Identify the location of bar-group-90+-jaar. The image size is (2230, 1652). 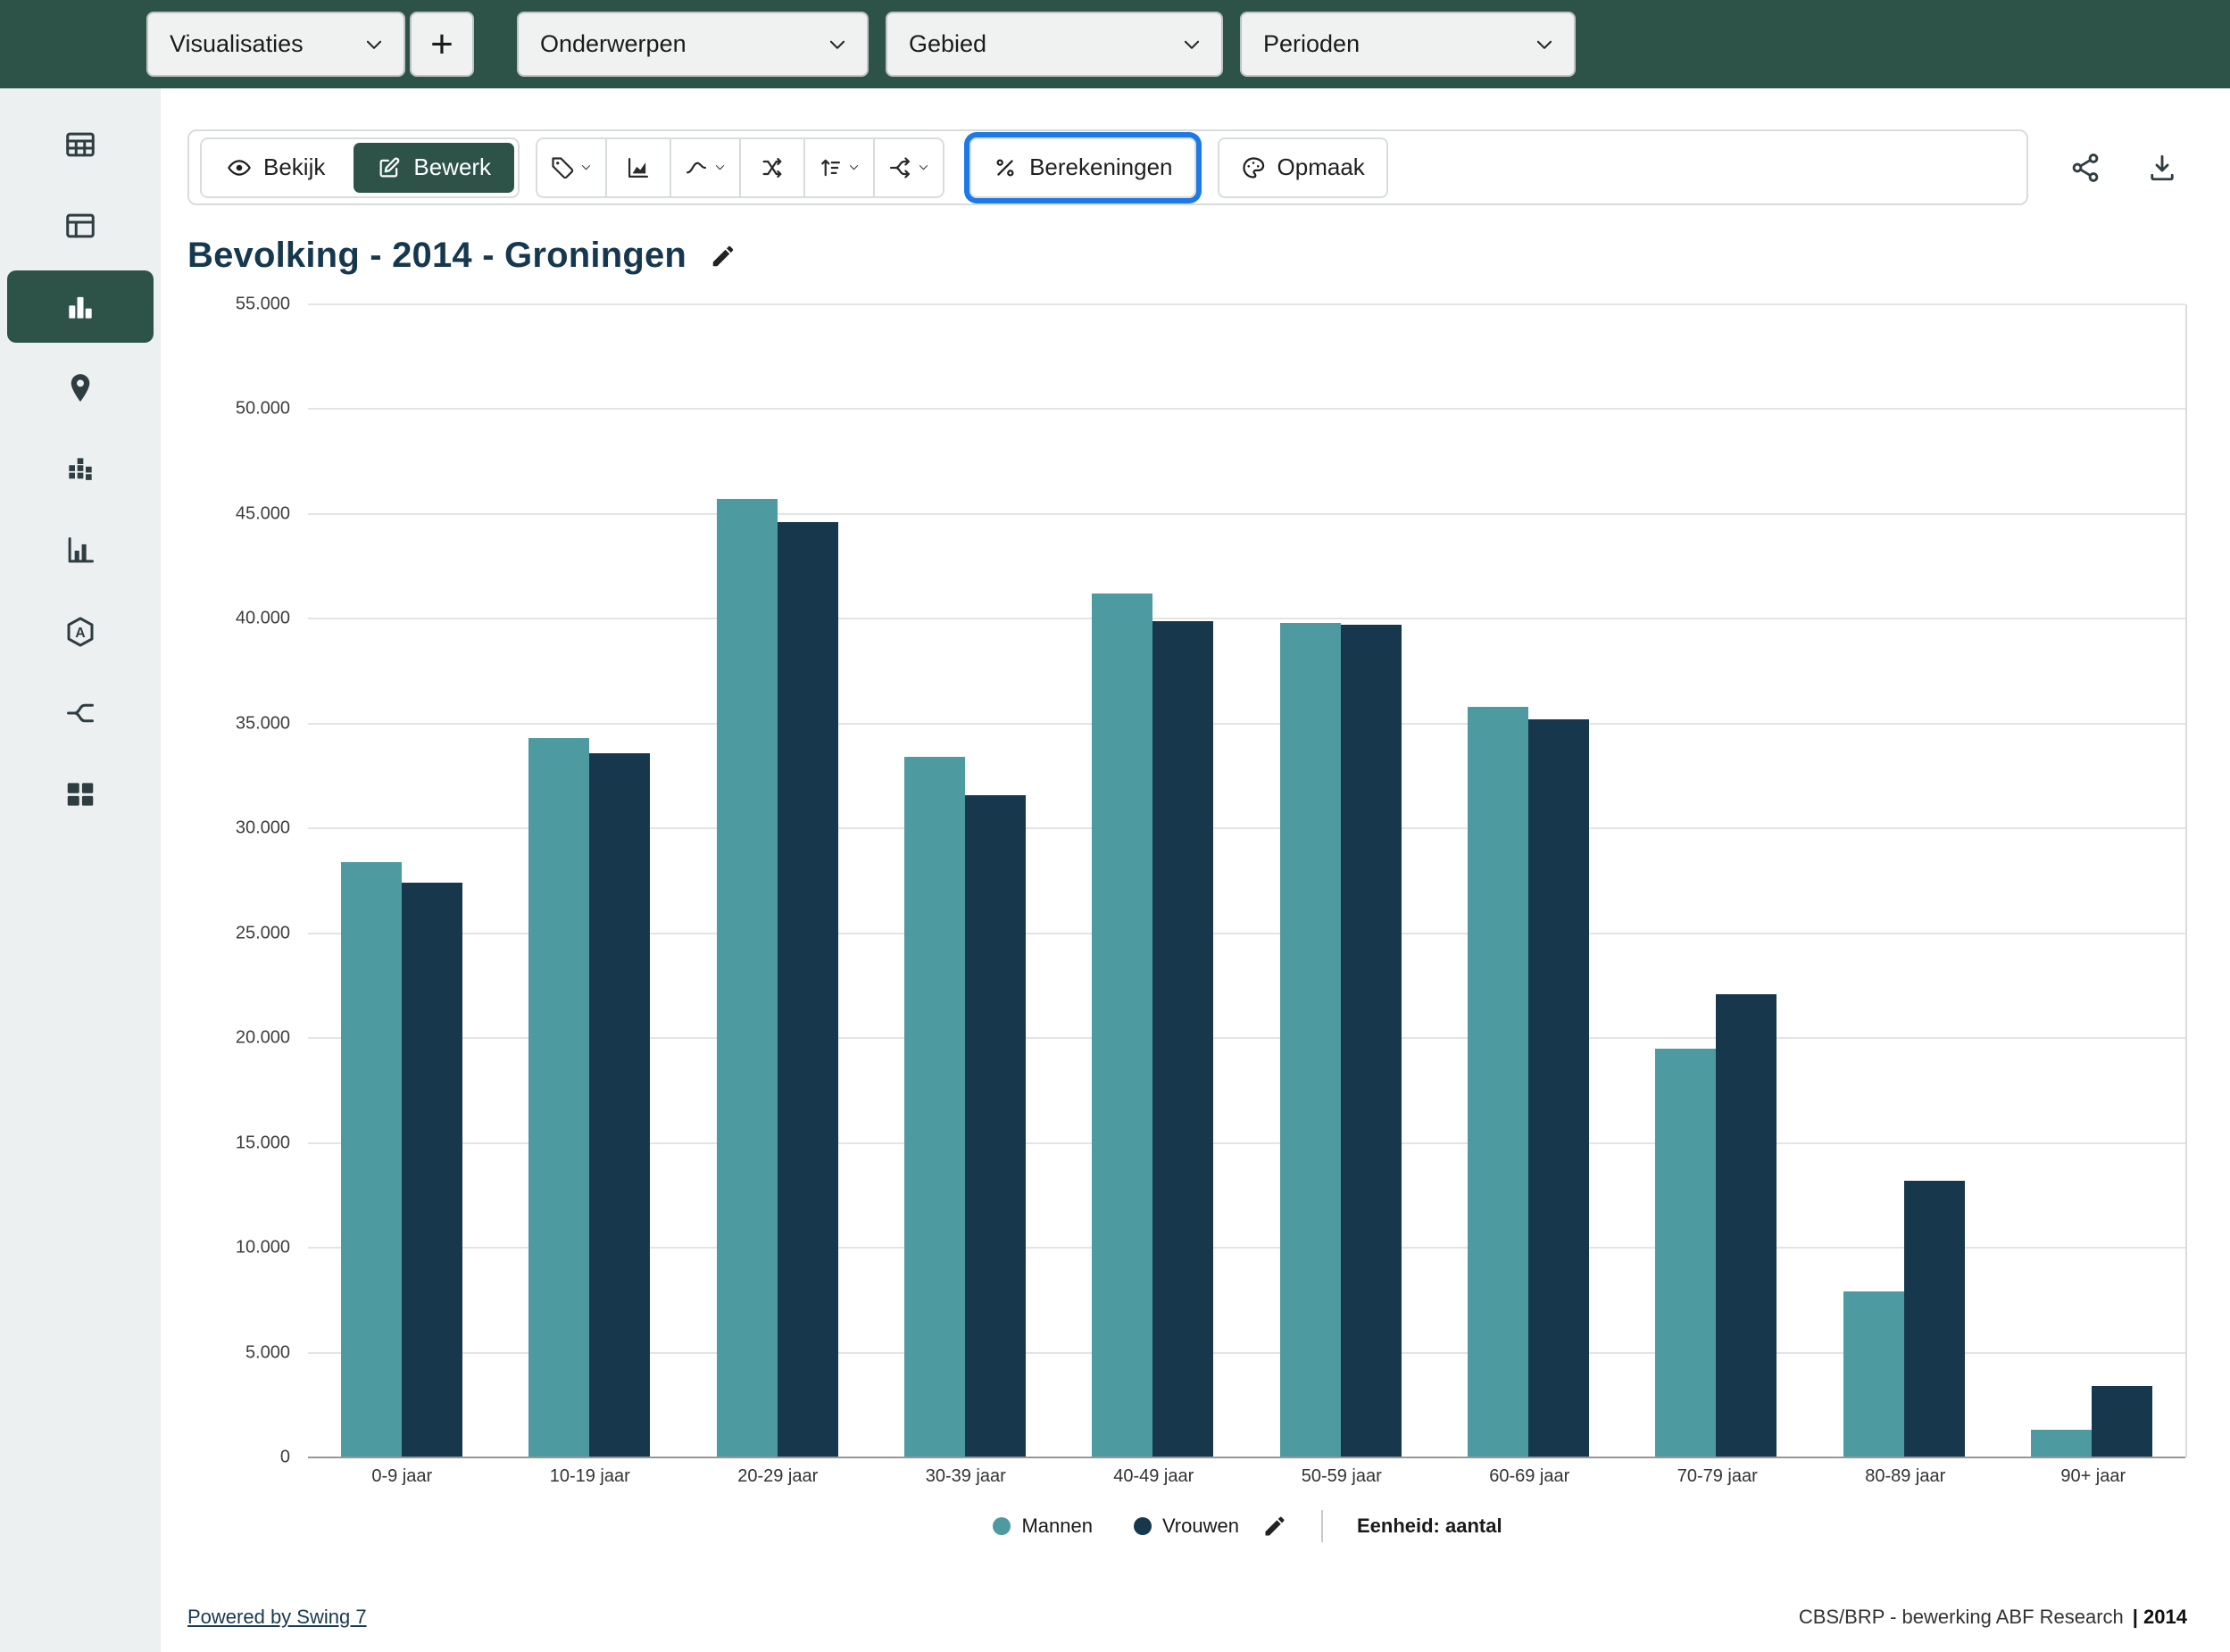
(2091, 881).